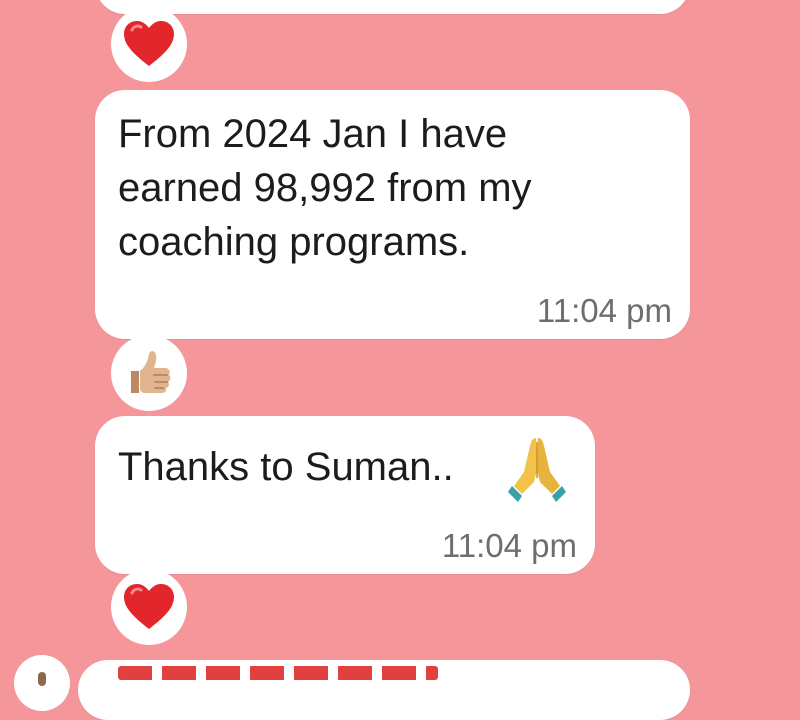 The width and height of the screenshot is (800, 720). I want to click on message-bubble-next, so click(384, 690).